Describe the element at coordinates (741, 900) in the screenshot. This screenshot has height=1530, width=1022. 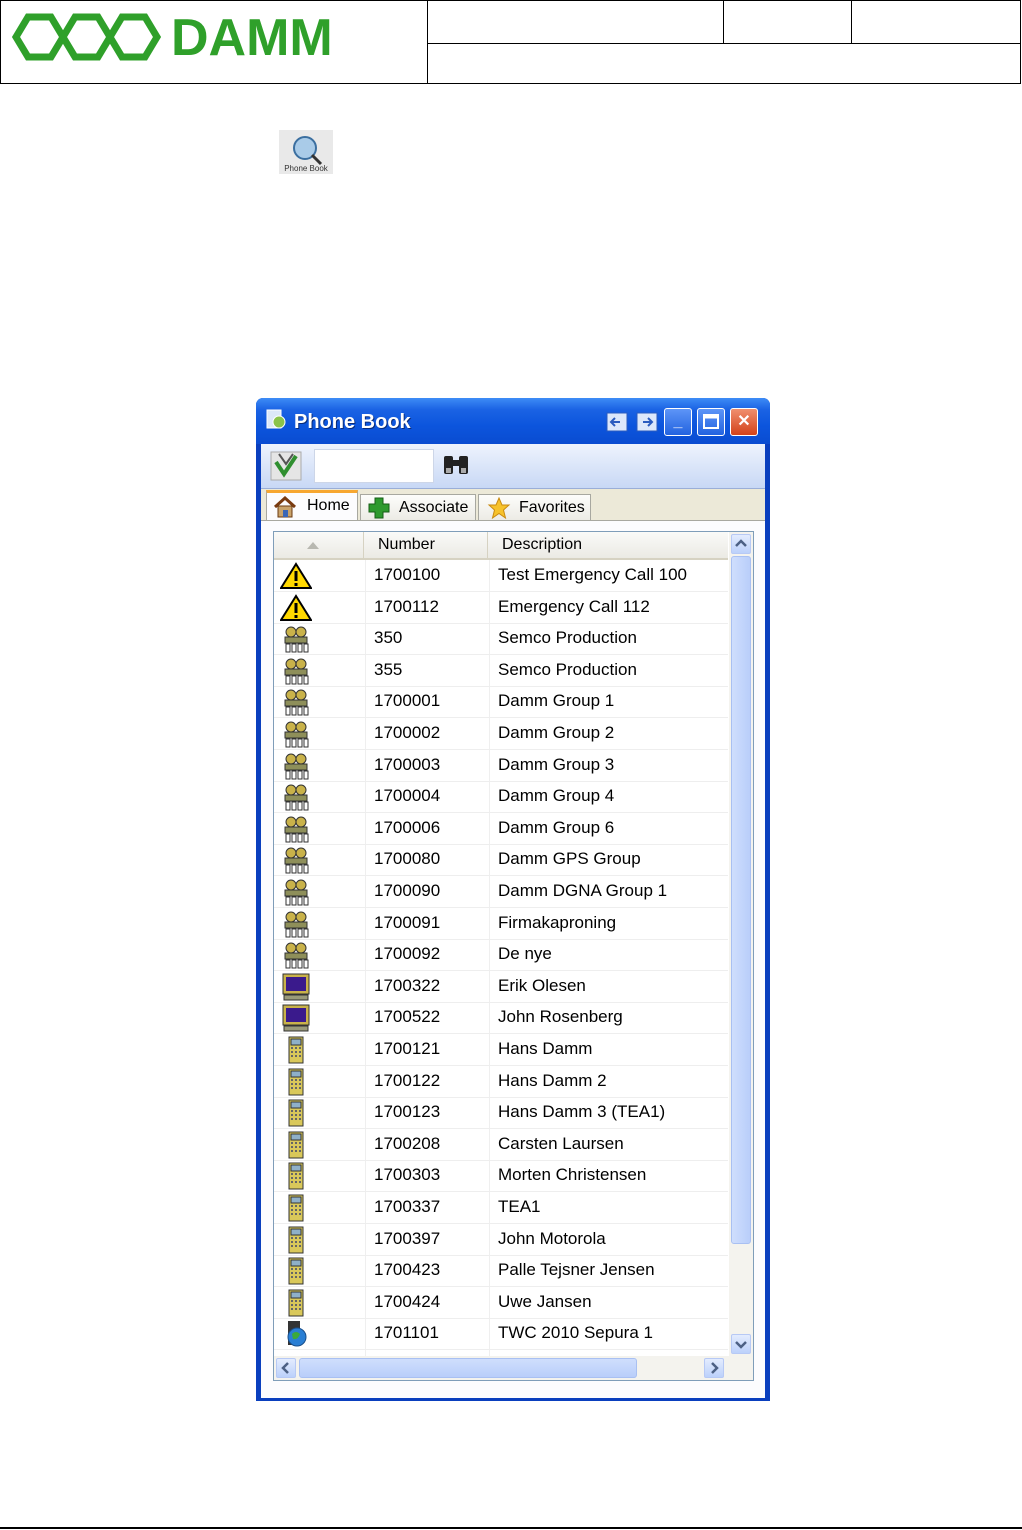
I see `vertical-scroll-thumb` at that location.